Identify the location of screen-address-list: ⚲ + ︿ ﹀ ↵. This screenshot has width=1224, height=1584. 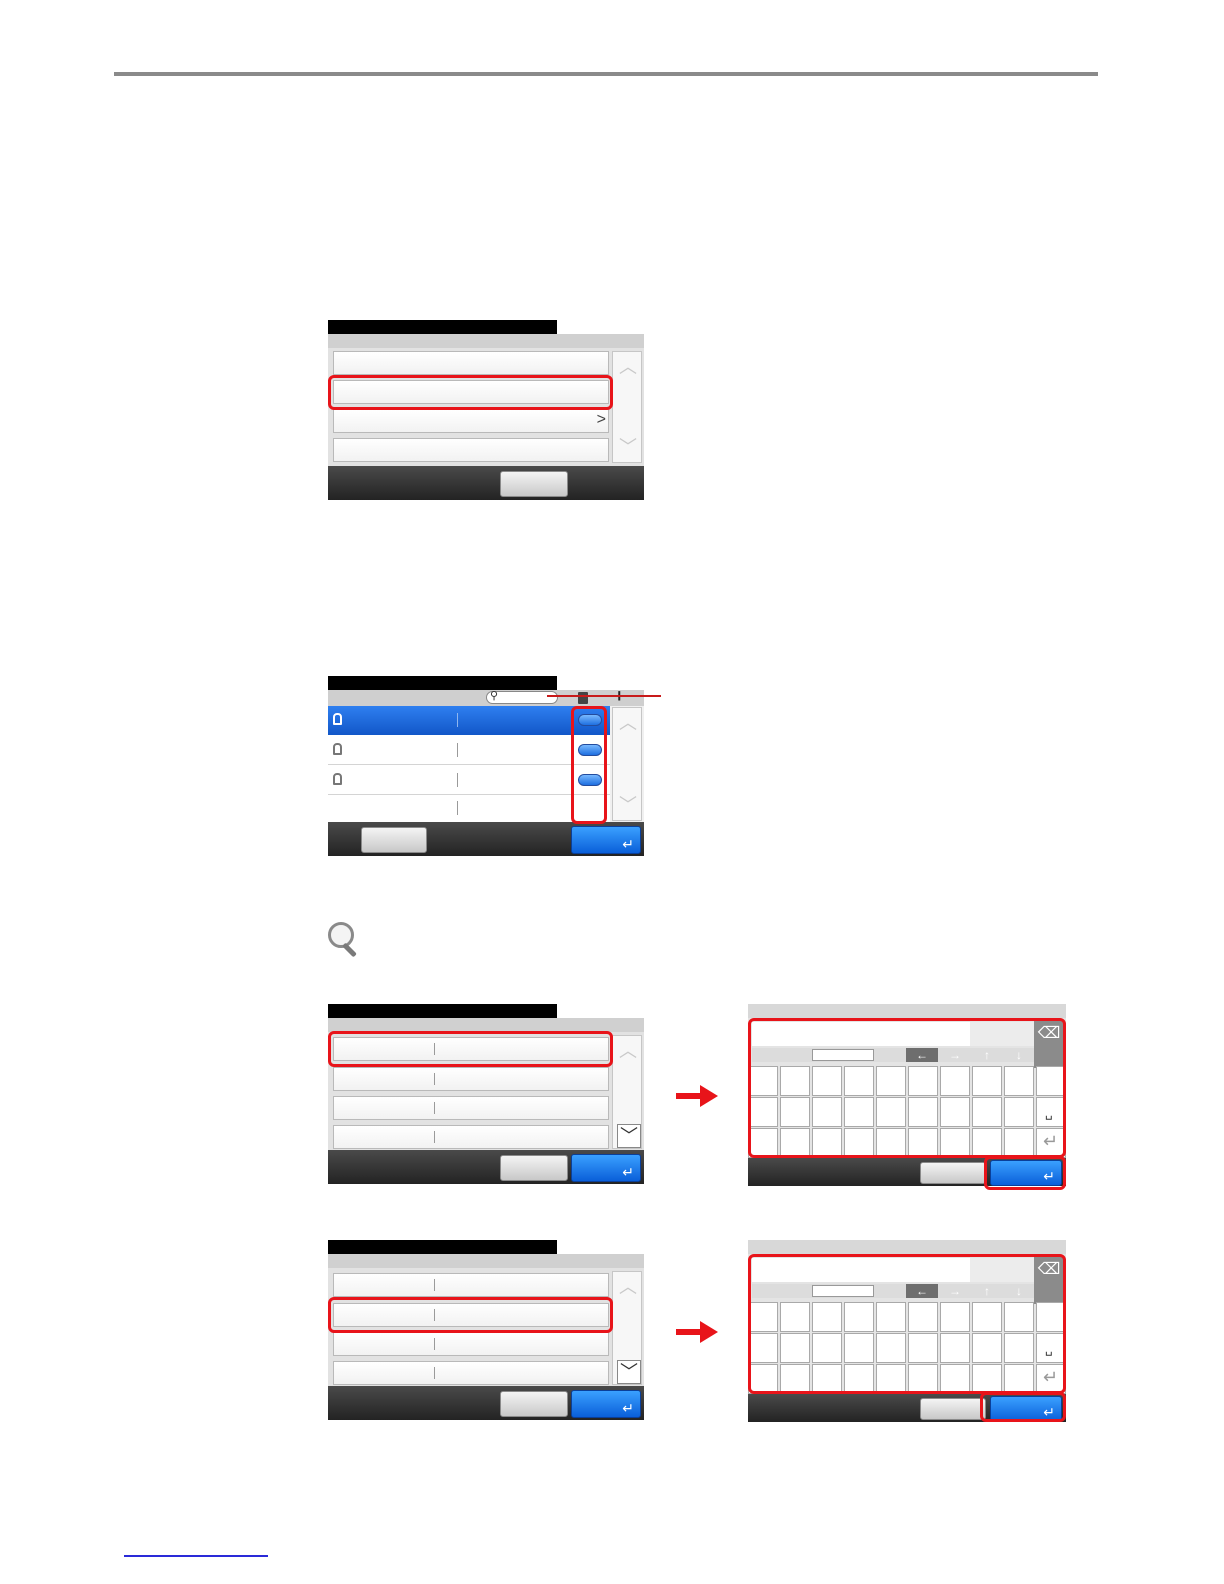
(494, 766).